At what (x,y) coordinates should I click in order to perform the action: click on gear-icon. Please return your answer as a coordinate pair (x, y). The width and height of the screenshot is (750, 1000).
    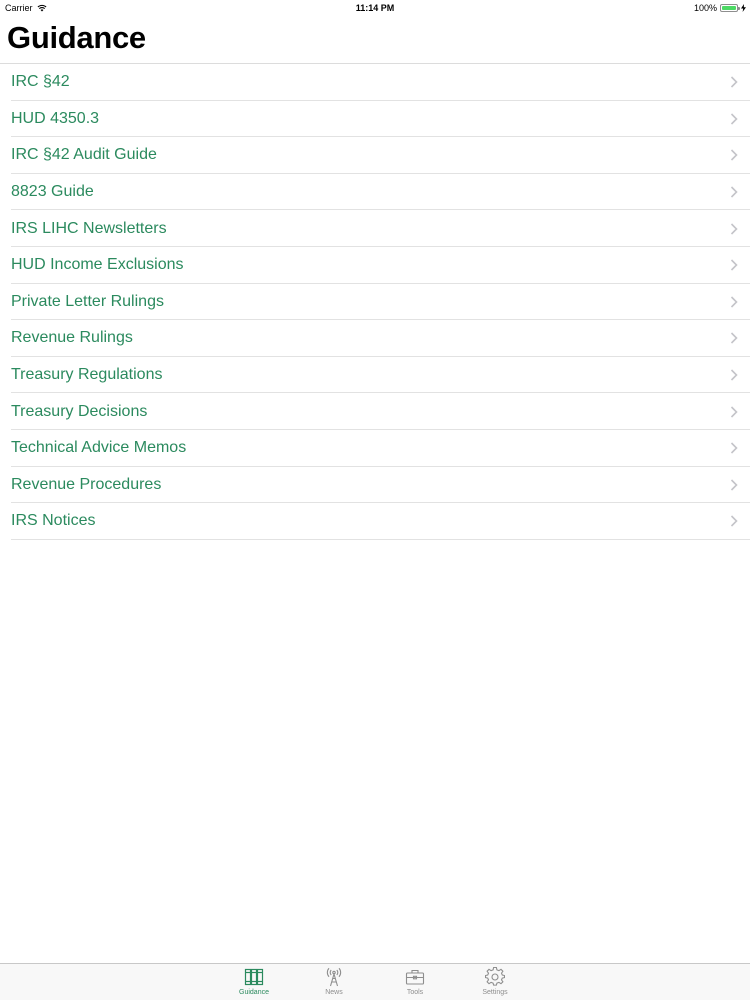
    Looking at the image, I should click on (495, 976).